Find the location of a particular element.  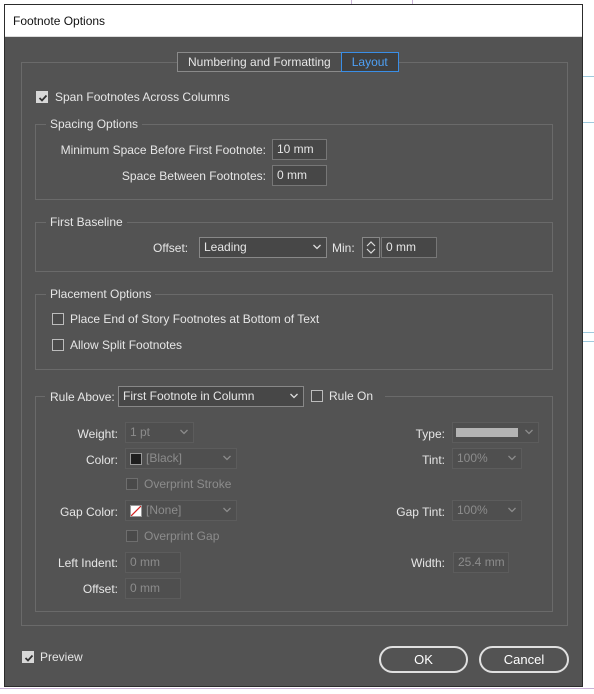

spacing-options-group: Spacing Options is located at coordinates (294, 158).